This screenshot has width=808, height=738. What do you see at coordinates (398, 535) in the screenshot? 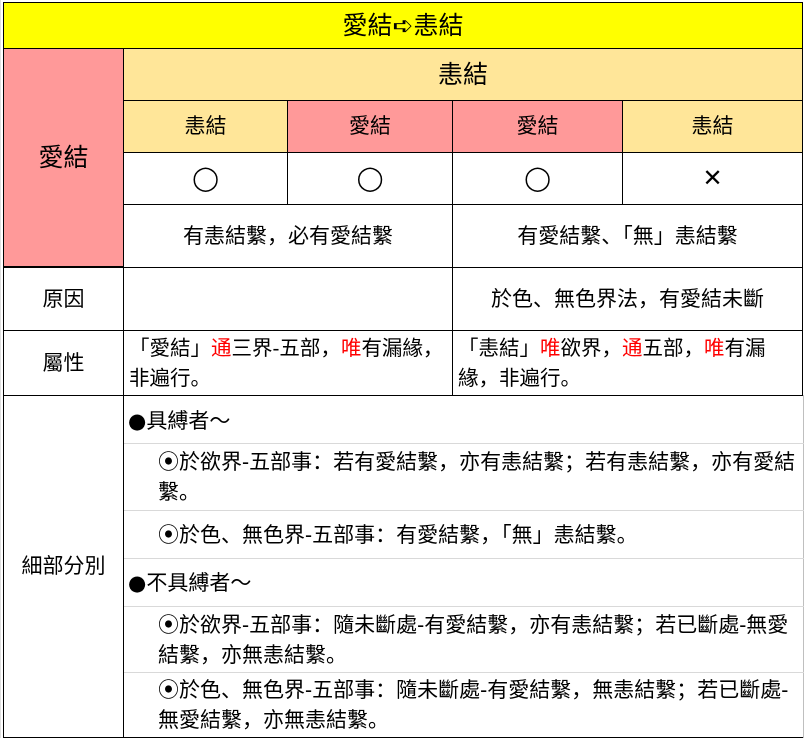
I see `bound-item: ⦿於色、無色界-五部事：有愛結繫，「無」恚結繫。` at bounding box center [398, 535].